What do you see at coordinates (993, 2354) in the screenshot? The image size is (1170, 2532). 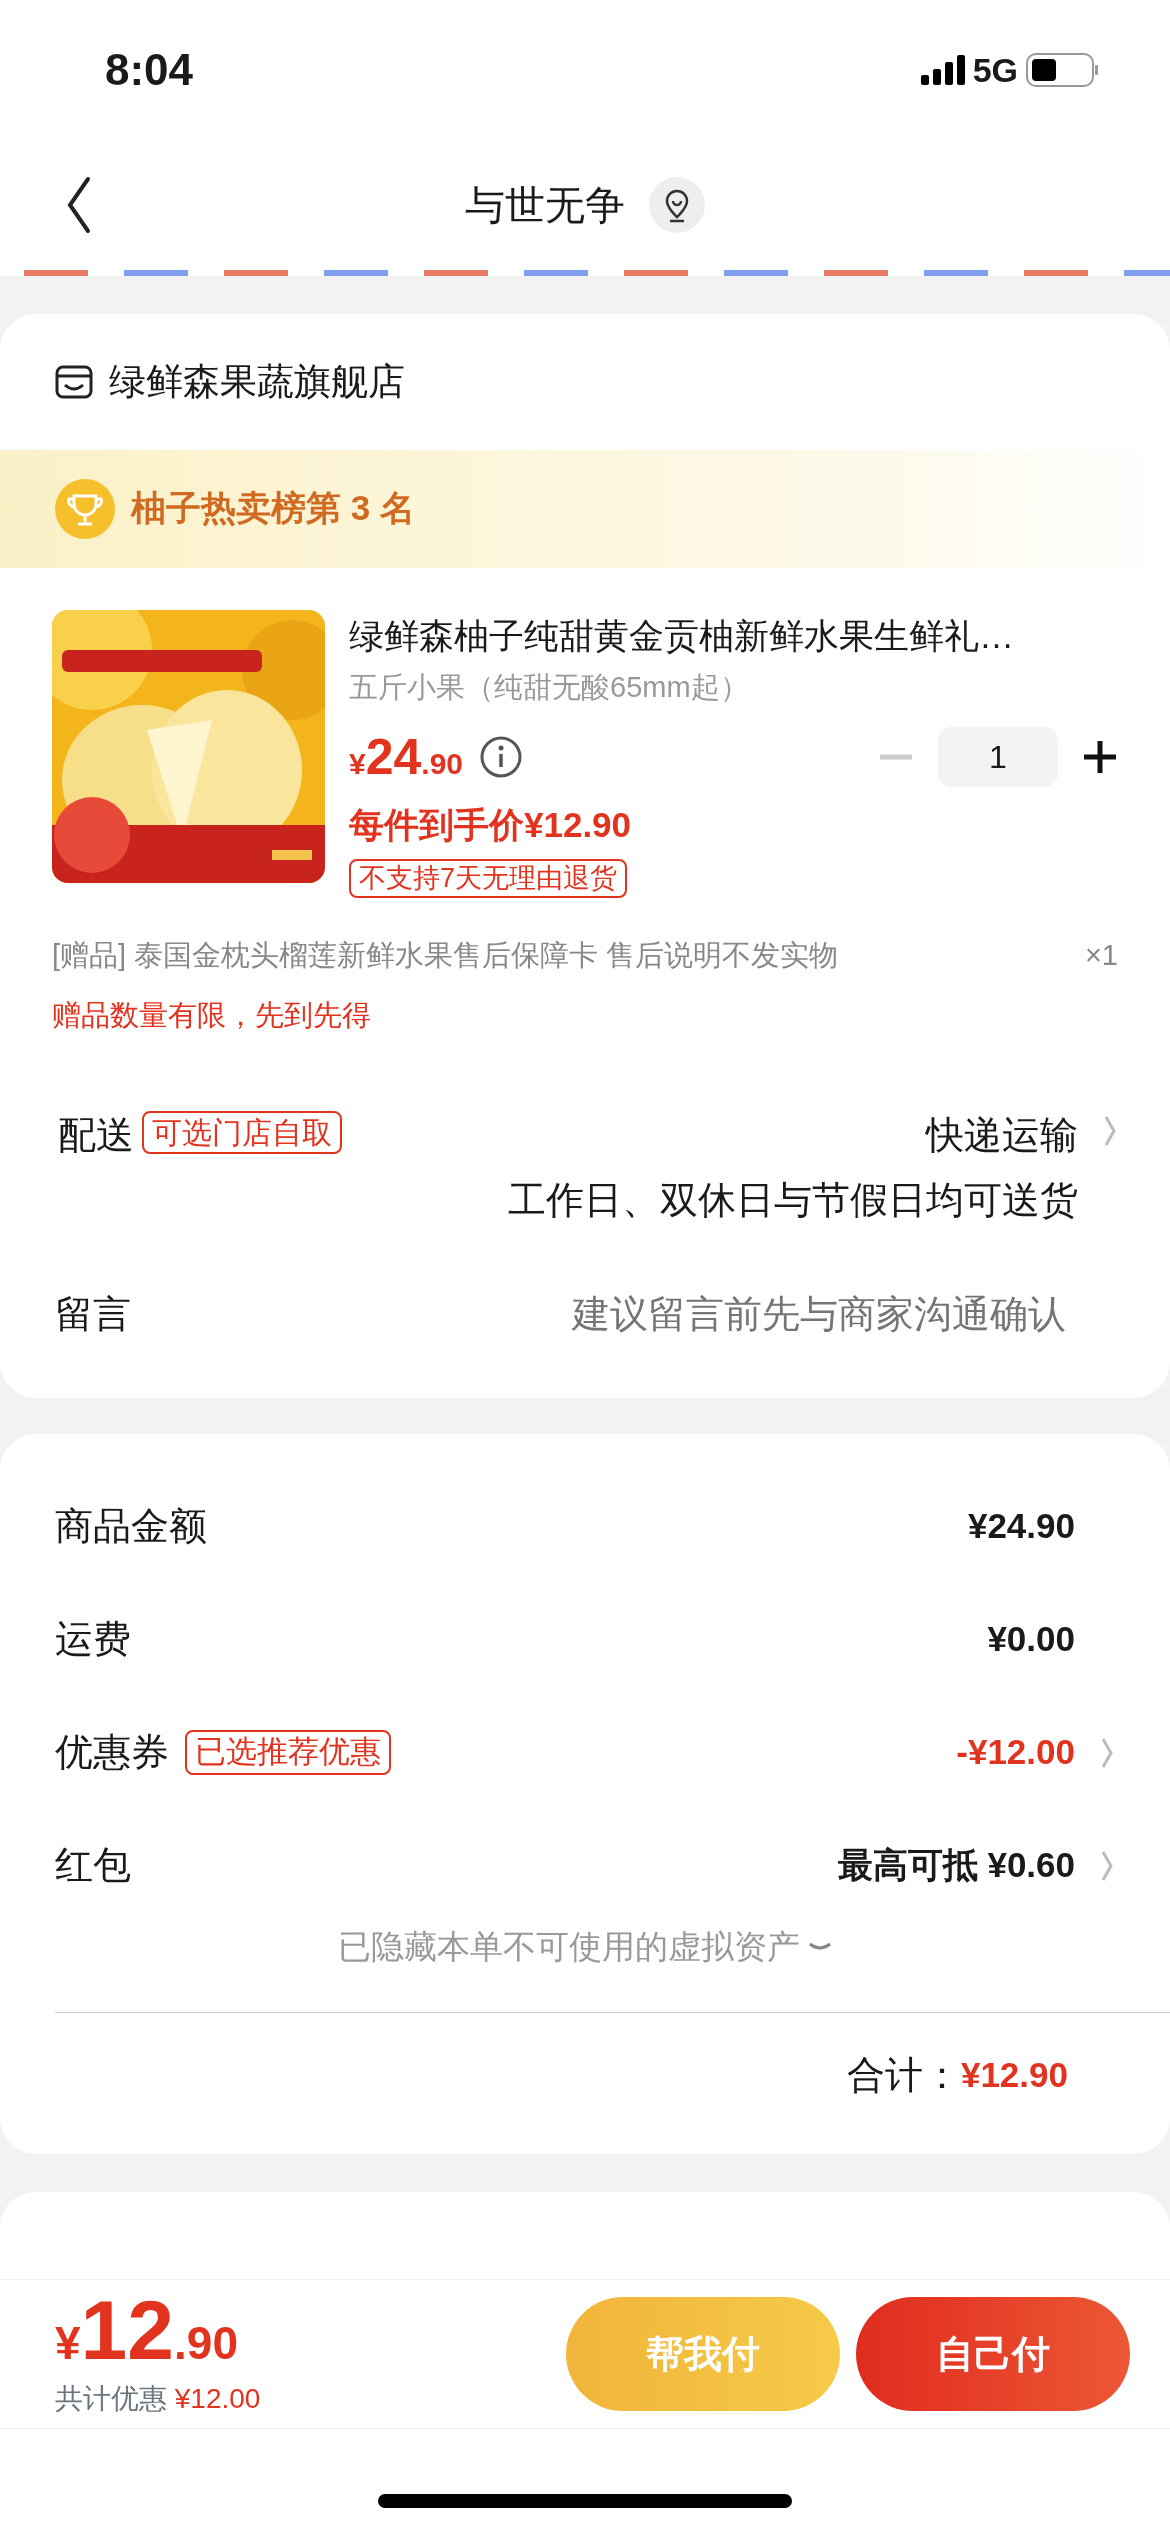 I see `pay-button: 自己付` at bounding box center [993, 2354].